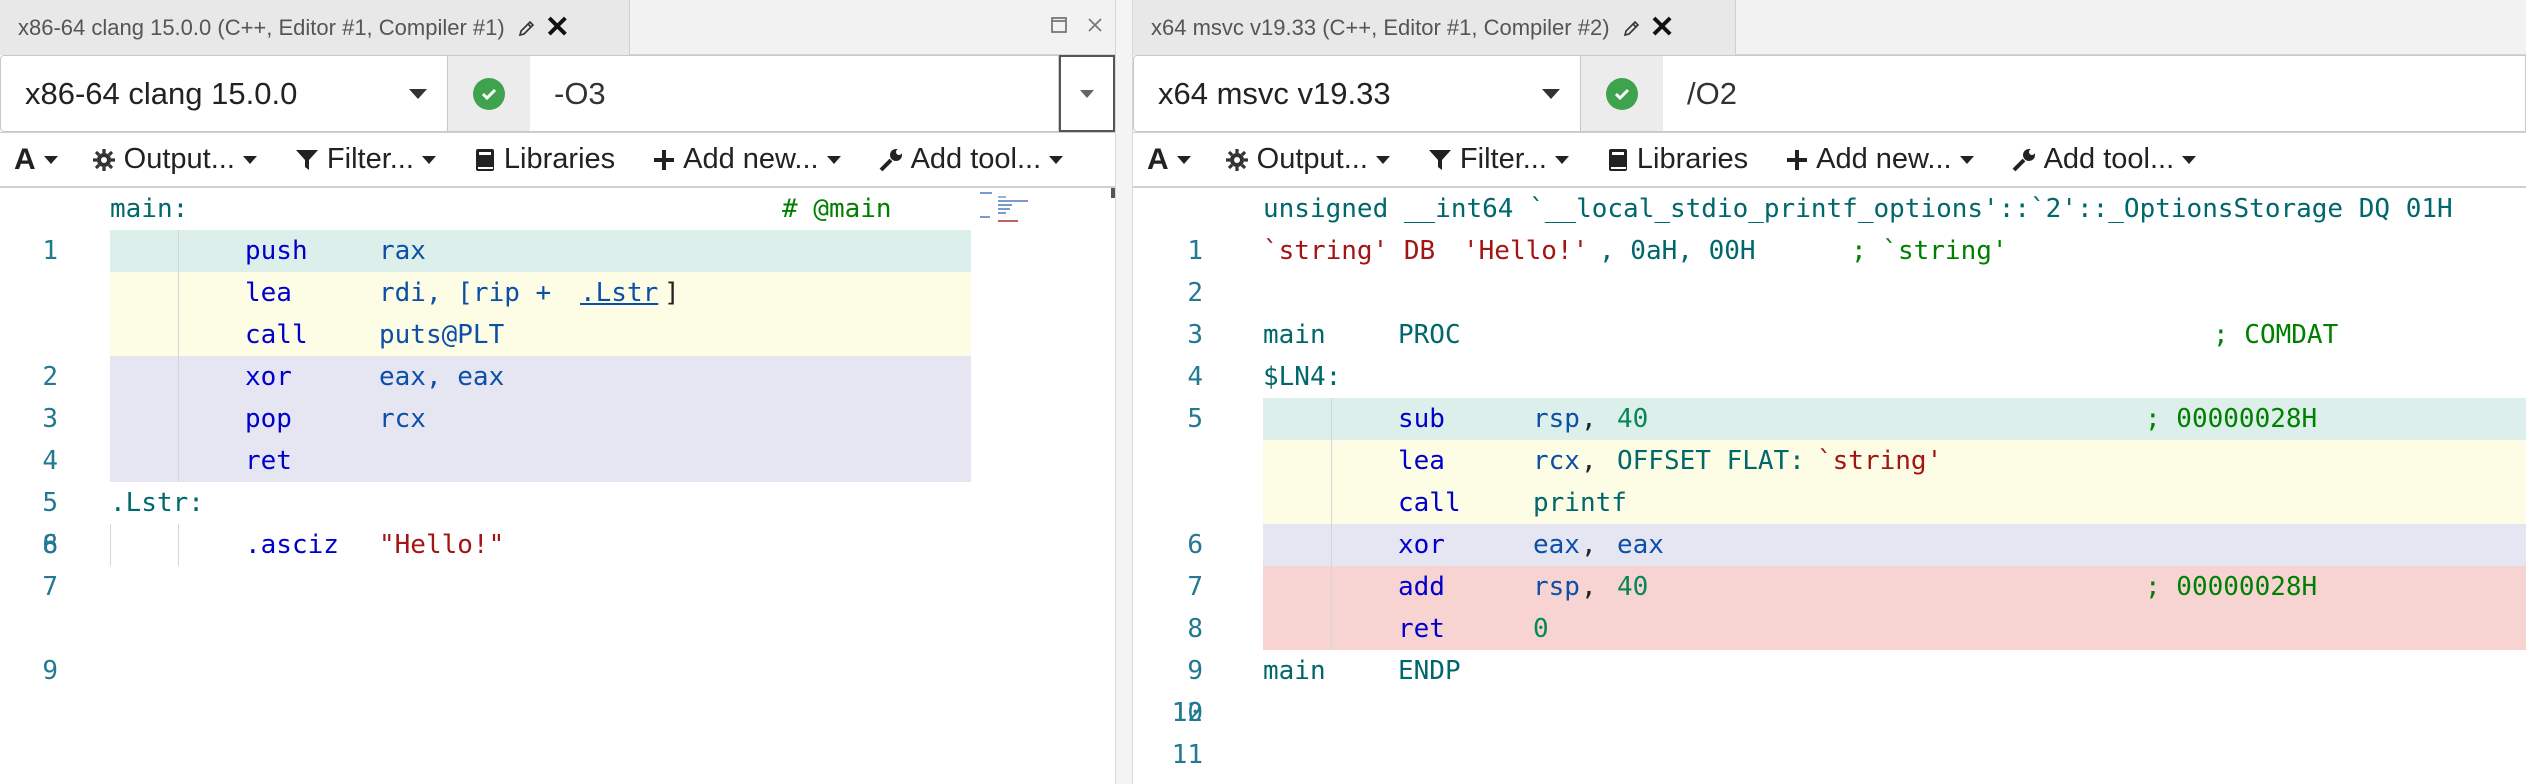  What do you see at coordinates (2276, 335) in the screenshot?
I see `asm-comment: ; COMDAT` at bounding box center [2276, 335].